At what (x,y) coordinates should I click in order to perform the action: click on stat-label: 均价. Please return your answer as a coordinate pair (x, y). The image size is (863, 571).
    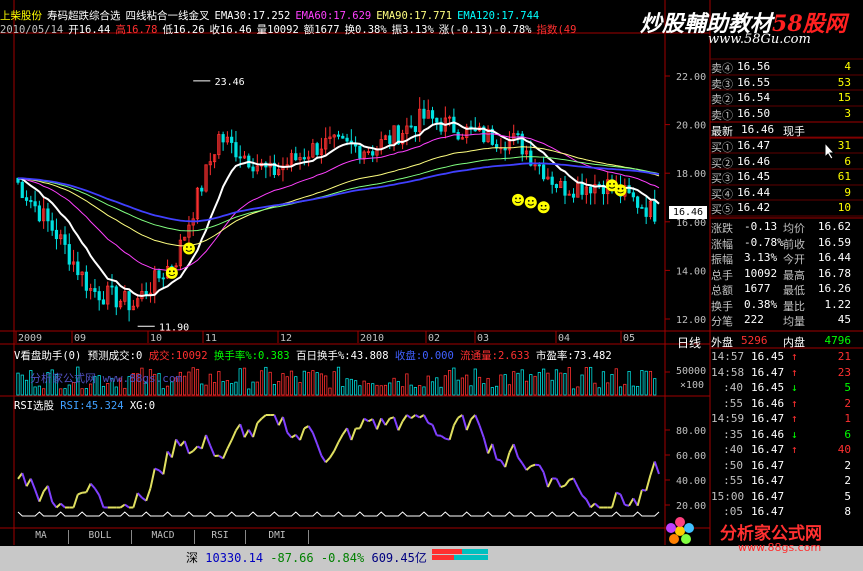
    Looking at the image, I should click on (794, 228).